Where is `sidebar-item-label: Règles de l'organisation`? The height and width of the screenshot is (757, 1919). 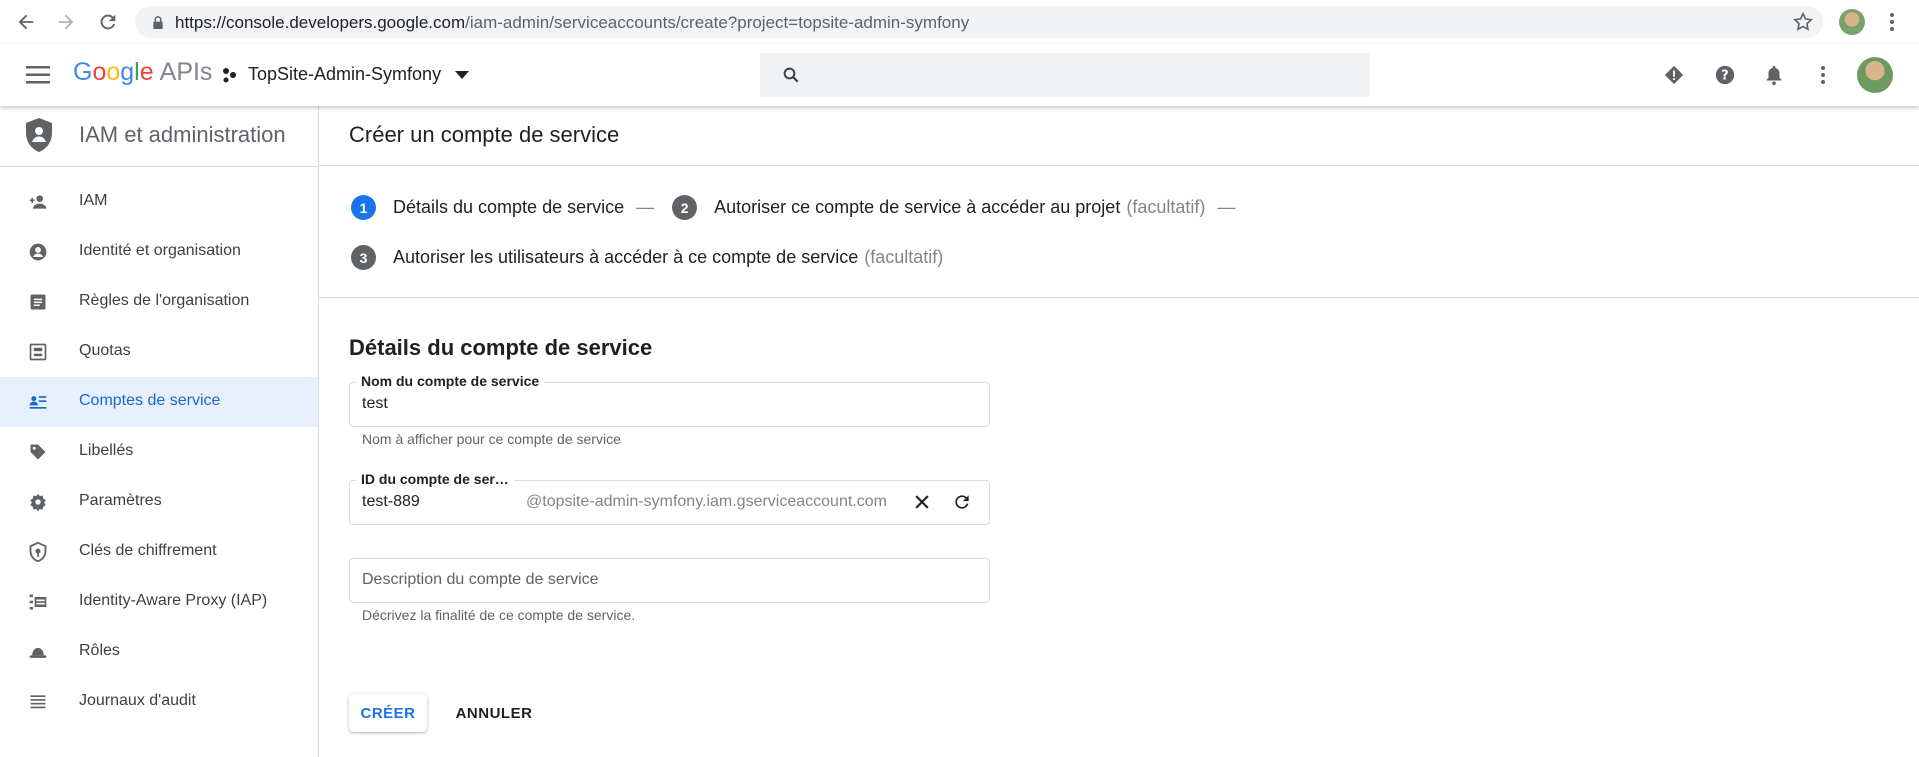 sidebar-item-label: Règles de l'organisation is located at coordinates (164, 300).